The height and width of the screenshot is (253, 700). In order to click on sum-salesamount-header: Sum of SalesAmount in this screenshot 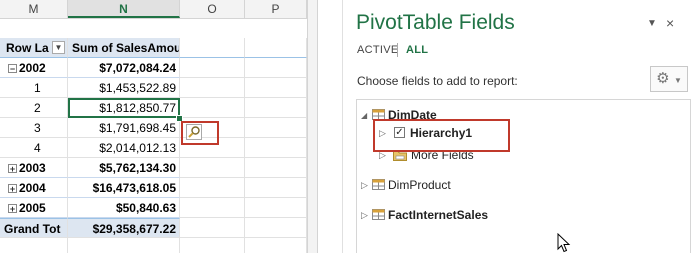, I will do `click(124, 48)`.